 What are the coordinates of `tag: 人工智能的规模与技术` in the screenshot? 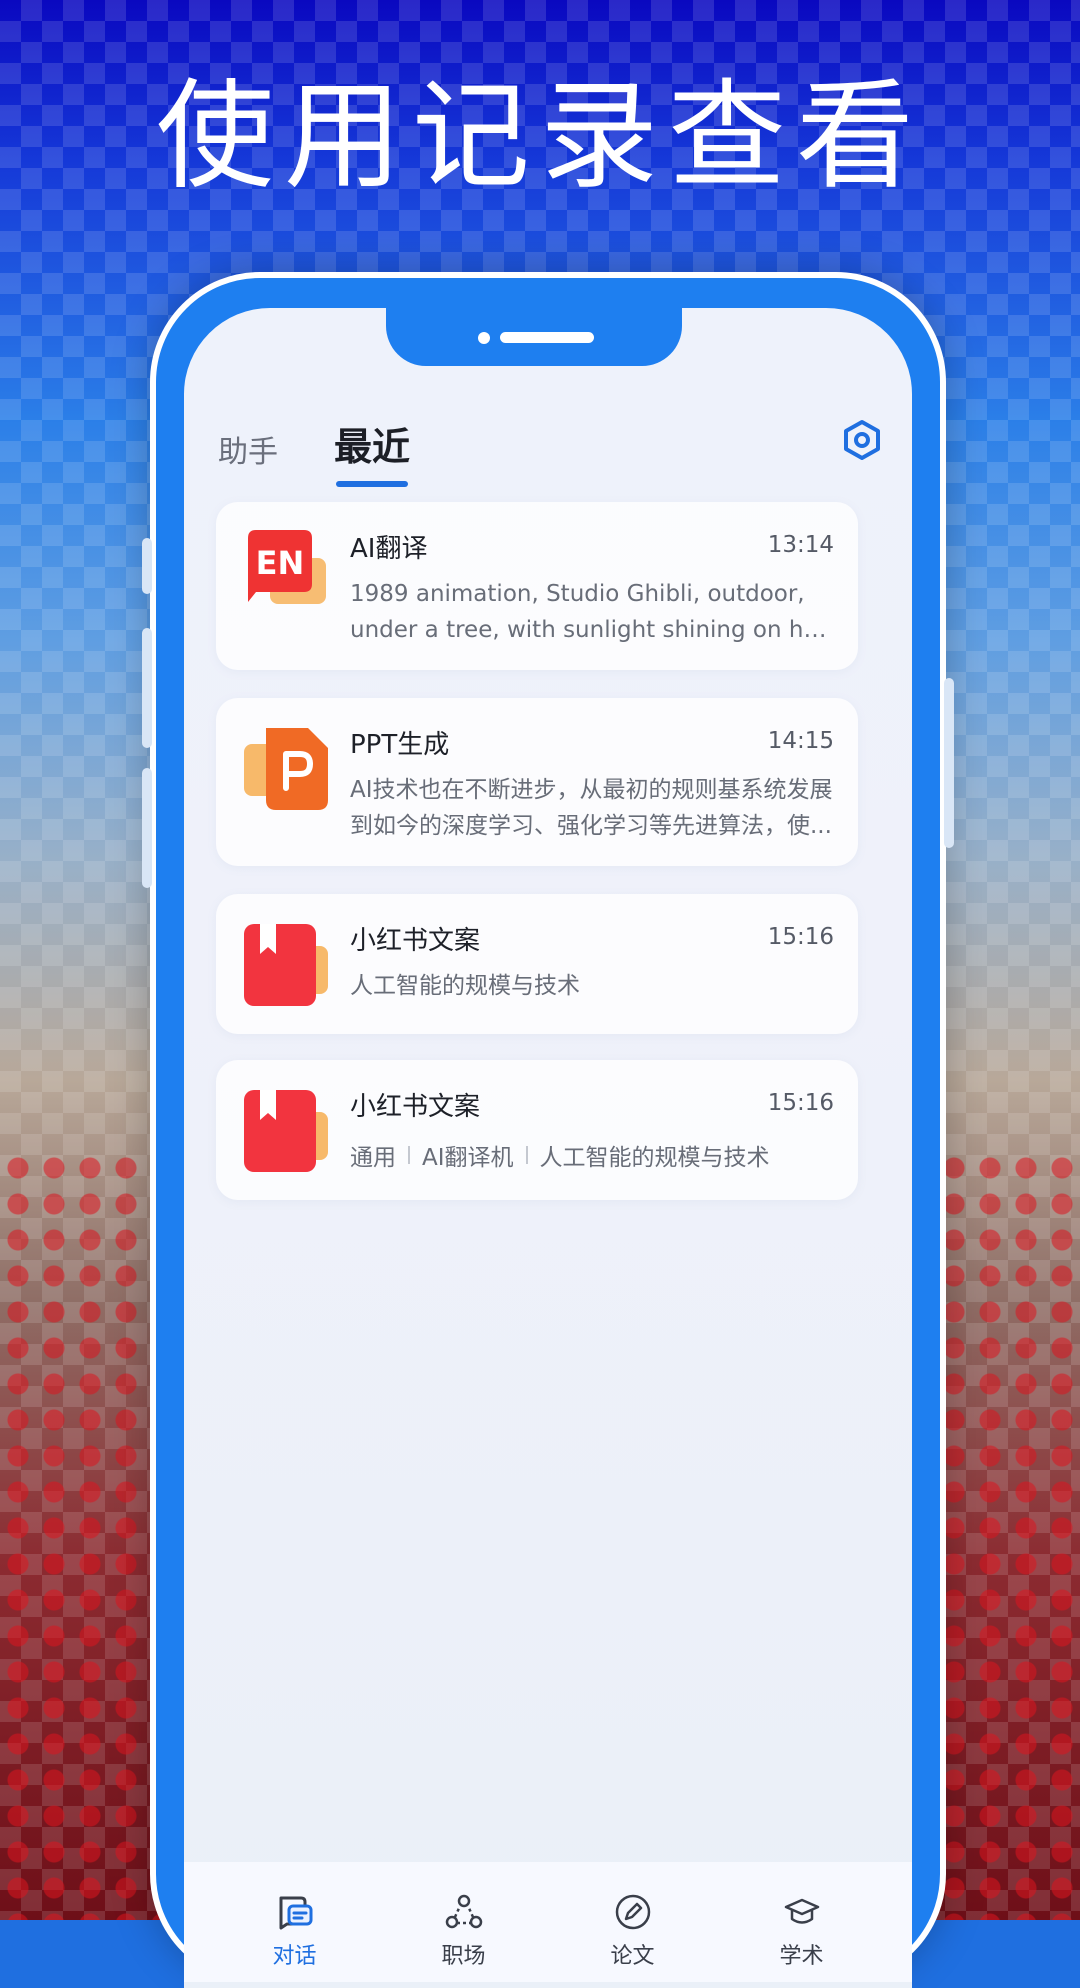 It's located at (654, 1158).